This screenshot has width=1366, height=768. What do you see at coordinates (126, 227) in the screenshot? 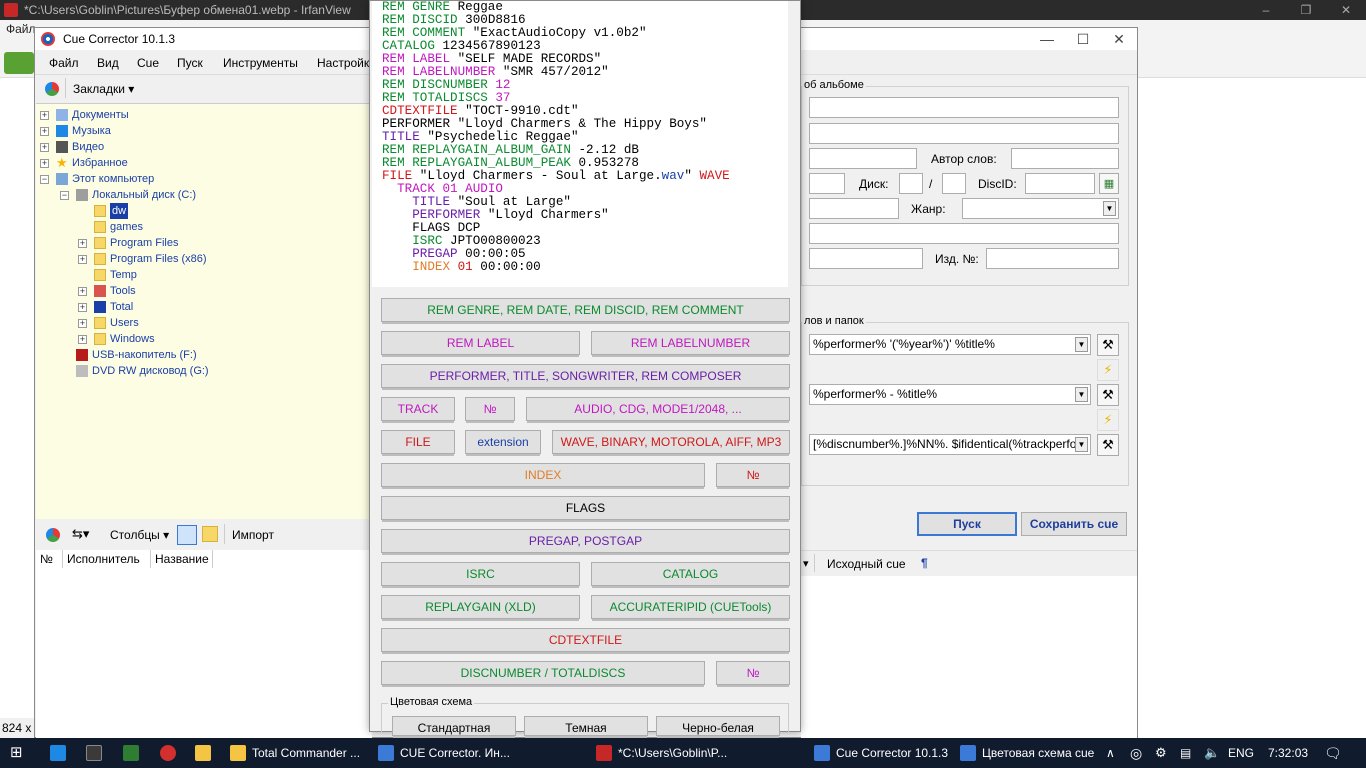
I see `tree-item: games` at bounding box center [126, 227].